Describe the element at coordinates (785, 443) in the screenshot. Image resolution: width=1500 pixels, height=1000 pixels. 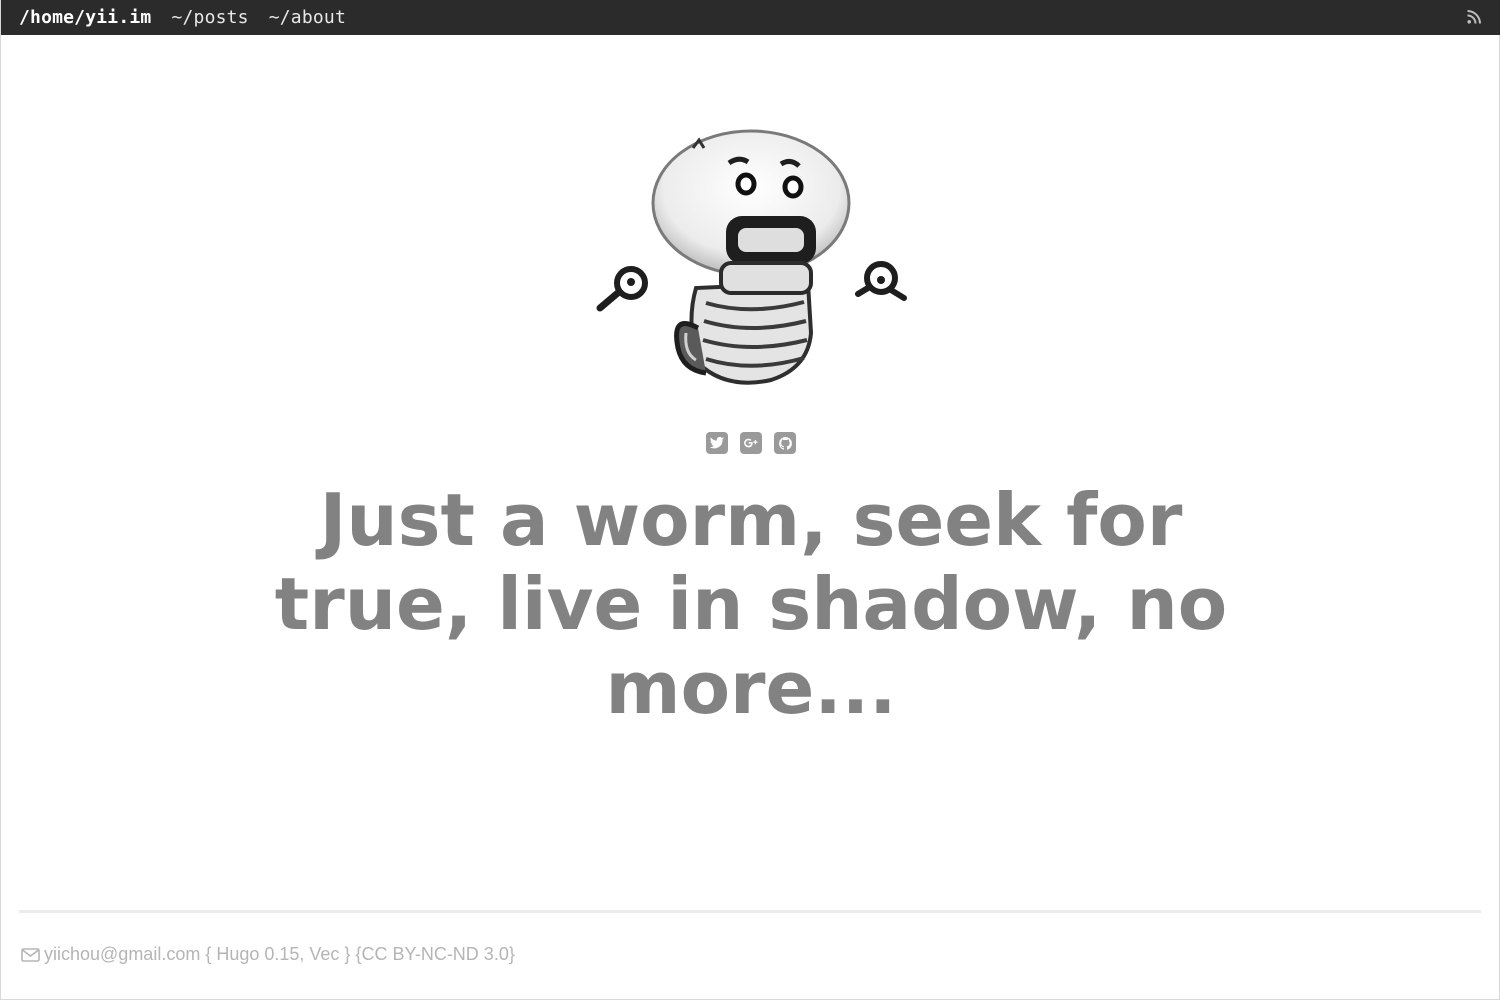
I see `github-icon` at that location.